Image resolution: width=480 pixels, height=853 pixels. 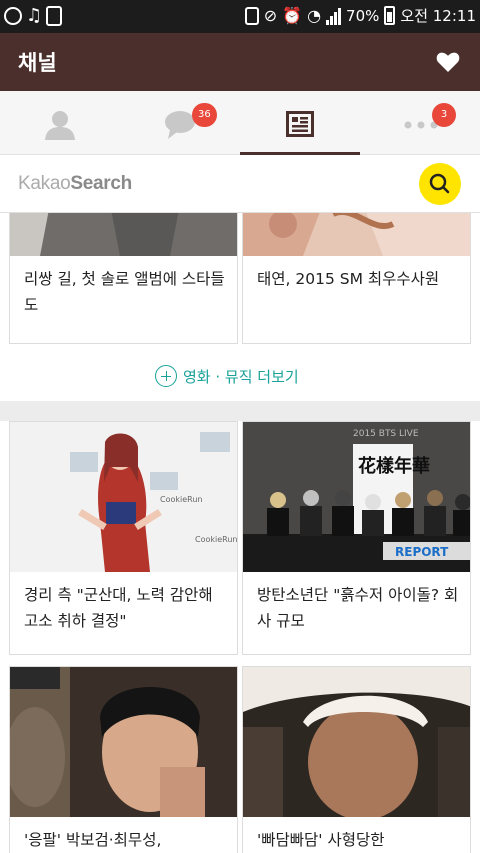 I want to click on kakao-search-logo: KakaoSearch, so click(x=75, y=183).